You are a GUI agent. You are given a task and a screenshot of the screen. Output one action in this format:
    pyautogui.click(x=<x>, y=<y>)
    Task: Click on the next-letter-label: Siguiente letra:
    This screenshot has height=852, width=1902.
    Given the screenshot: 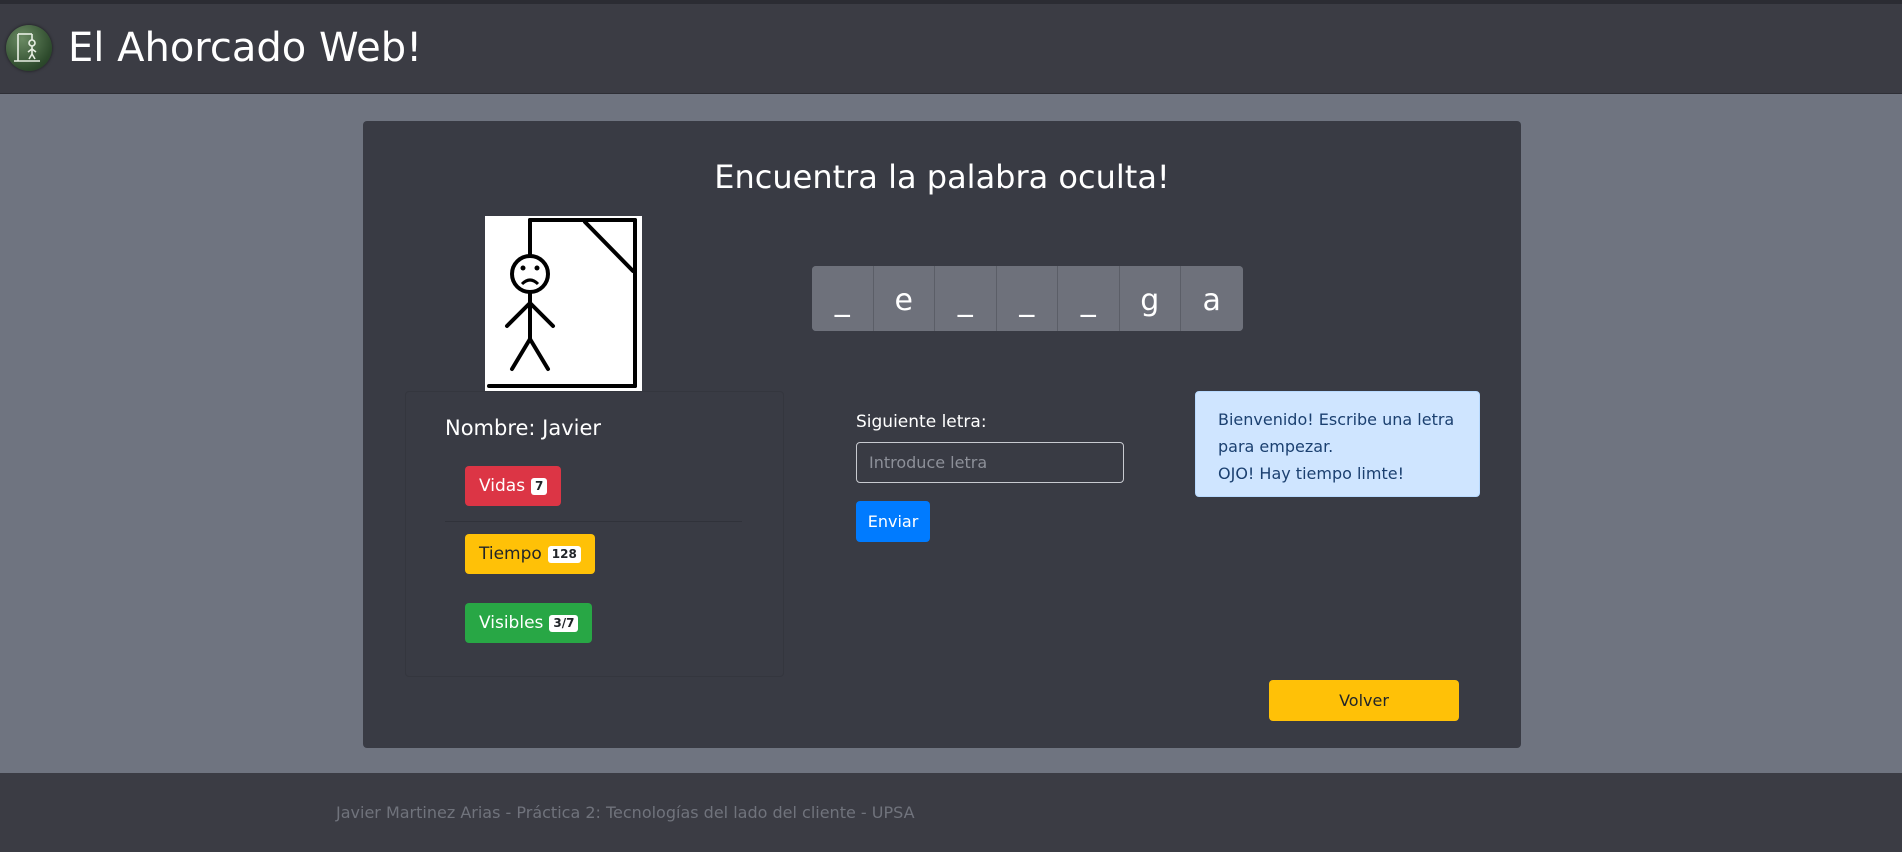 What is the action you would take?
    pyautogui.click(x=921, y=422)
    